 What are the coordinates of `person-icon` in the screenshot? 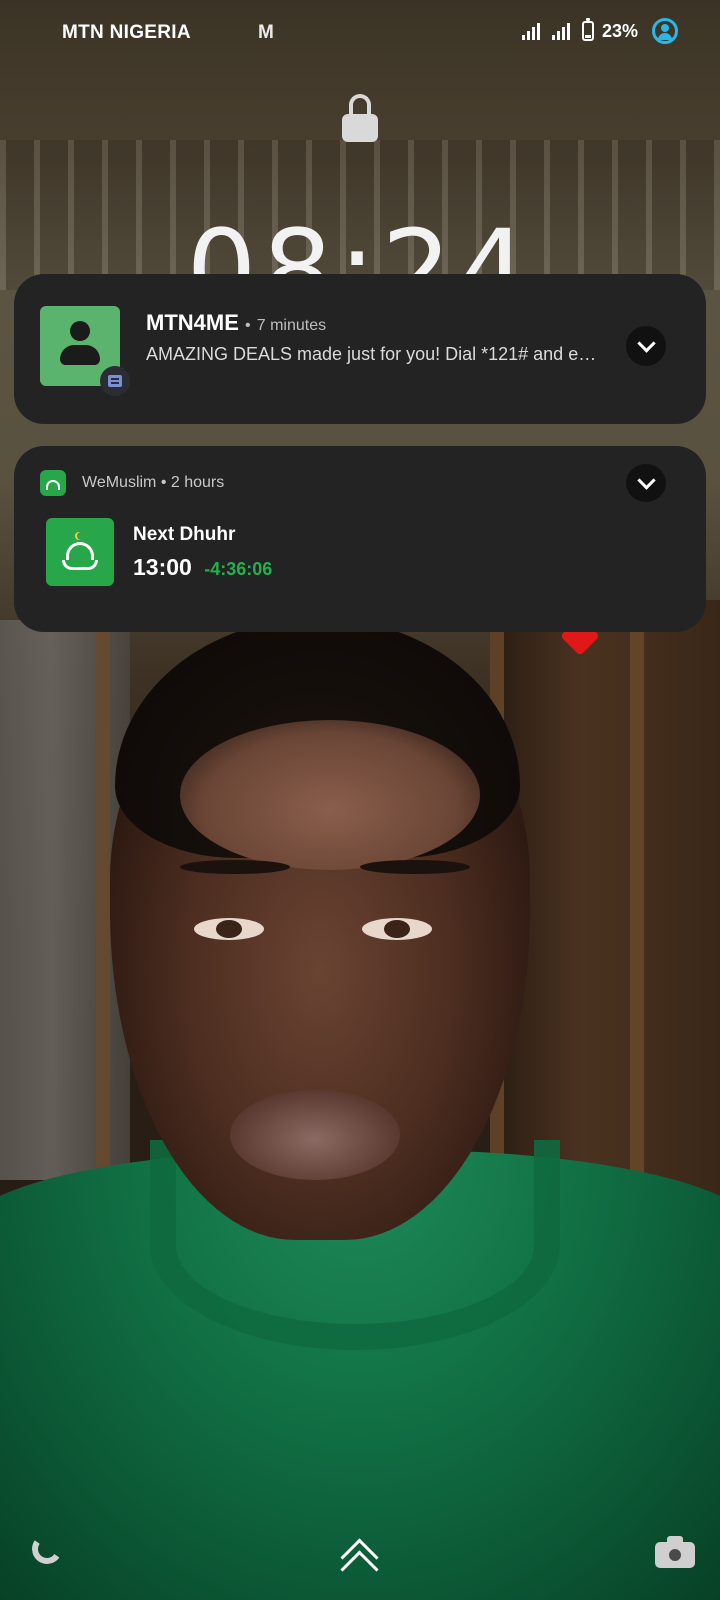 It's located at (80, 345).